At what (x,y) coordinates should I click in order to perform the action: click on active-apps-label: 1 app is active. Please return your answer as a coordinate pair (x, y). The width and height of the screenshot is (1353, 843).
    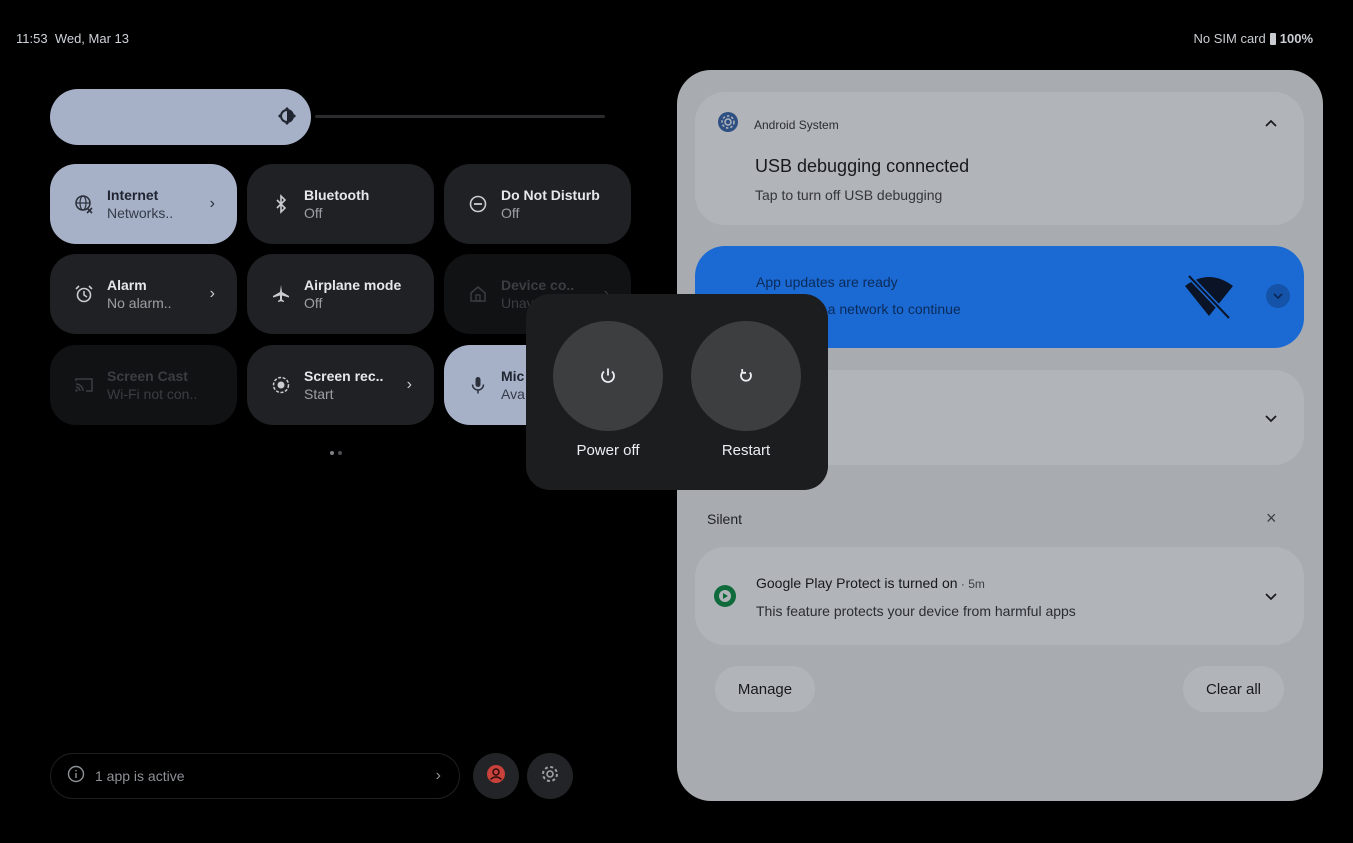
    Looking at the image, I should click on (140, 776).